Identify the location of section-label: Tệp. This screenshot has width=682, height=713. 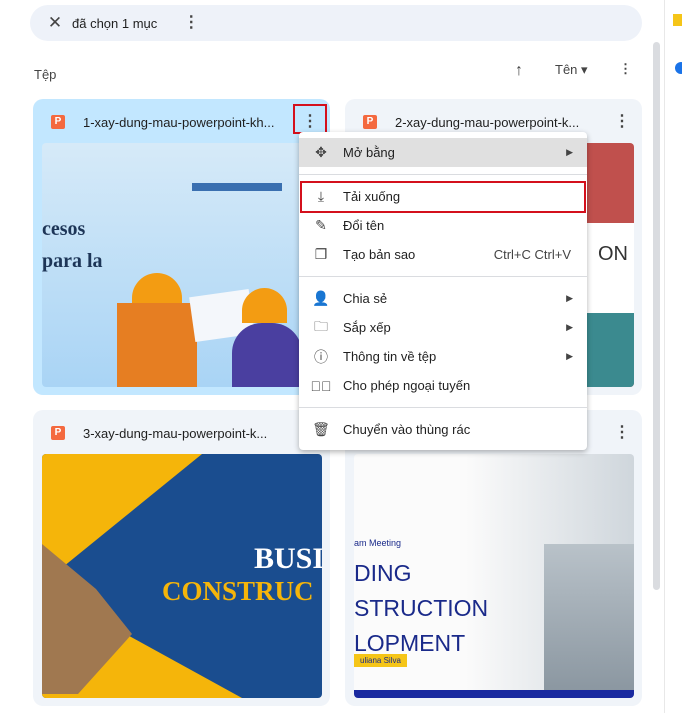
(45, 74).